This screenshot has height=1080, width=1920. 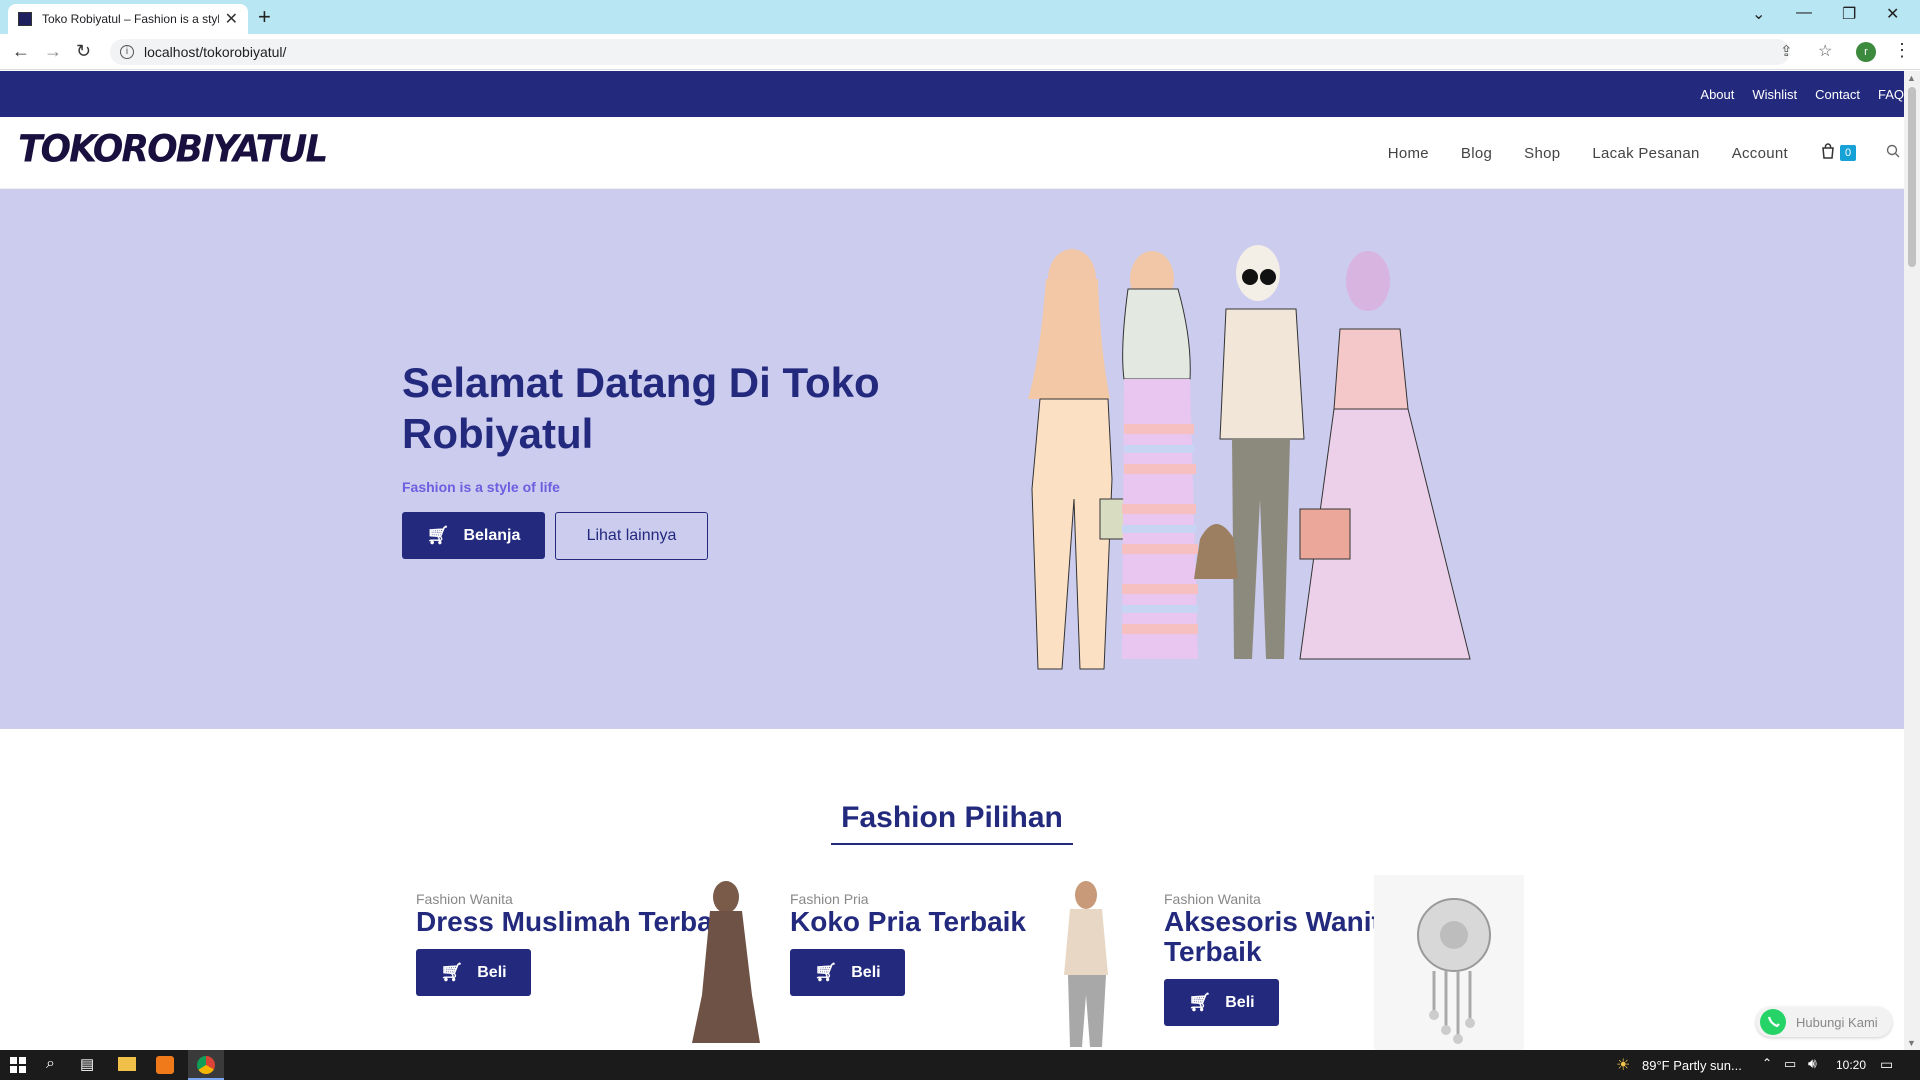 I want to click on search-taskbar-icon: ⌕, so click(x=50, y=1064).